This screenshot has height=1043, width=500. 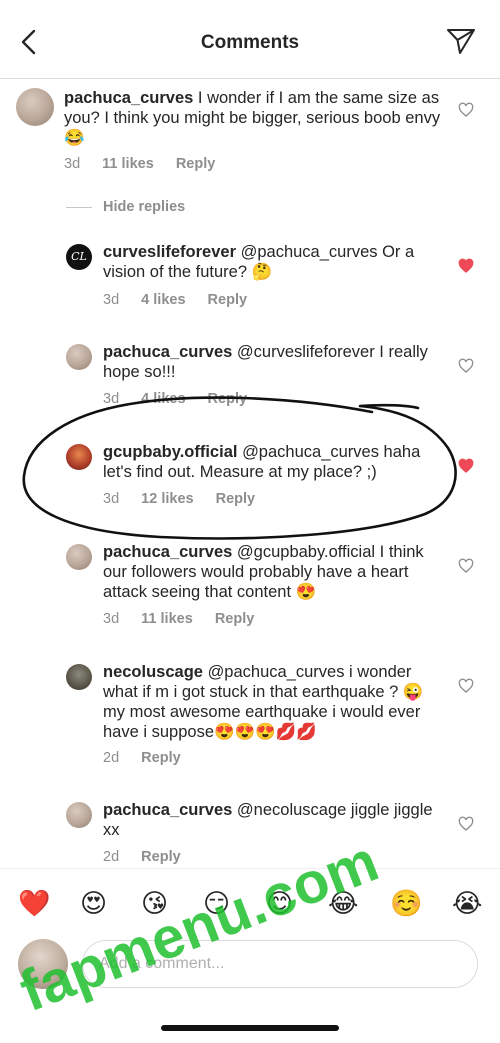 What do you see at coordinates (93, 904) in the screenshot?
I see `emoji-button: 😍` at bounding box center [93, 904].